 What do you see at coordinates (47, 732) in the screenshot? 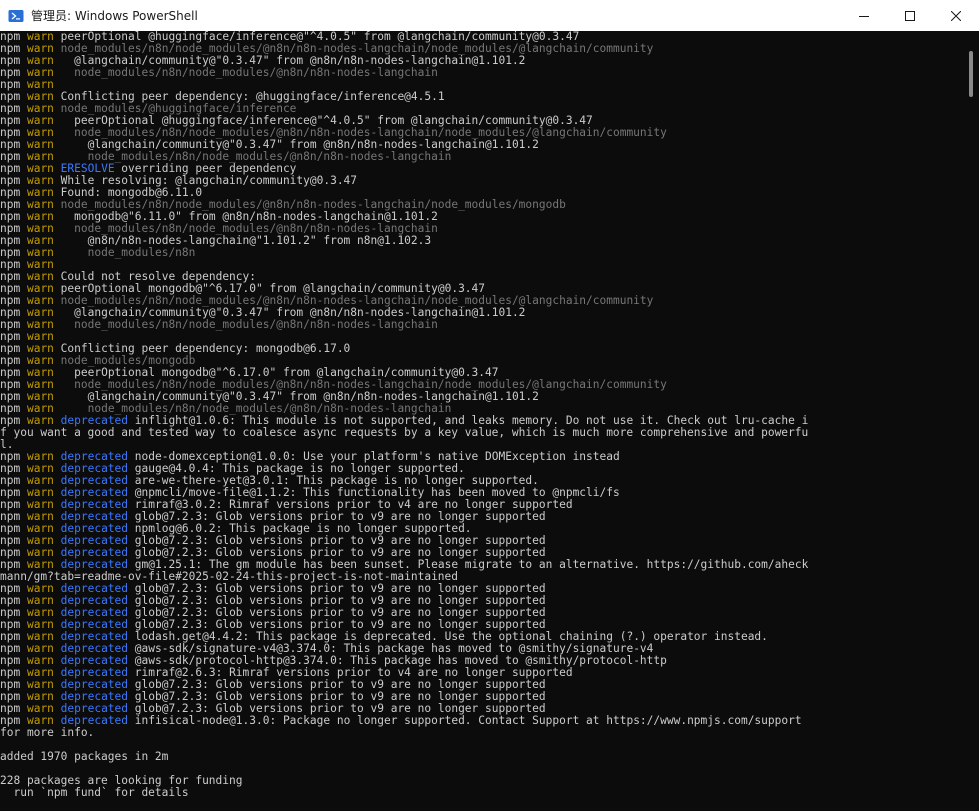
I see `line-text: for more info.` at bounding box center [47, 732].